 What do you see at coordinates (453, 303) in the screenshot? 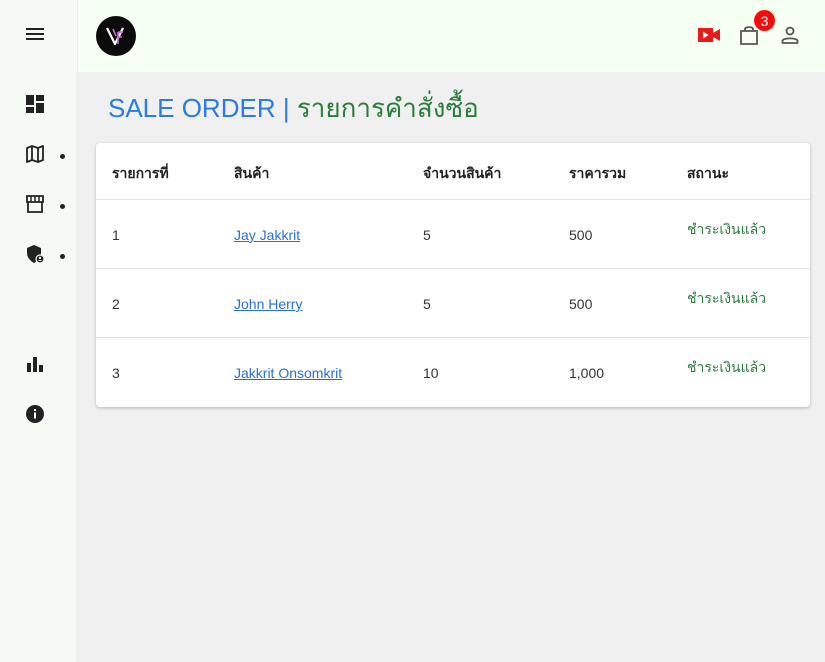
I see `table-row: 2 John Herry 5 500 ชำระเงินแล้ว` at bounding box center [453, 303].